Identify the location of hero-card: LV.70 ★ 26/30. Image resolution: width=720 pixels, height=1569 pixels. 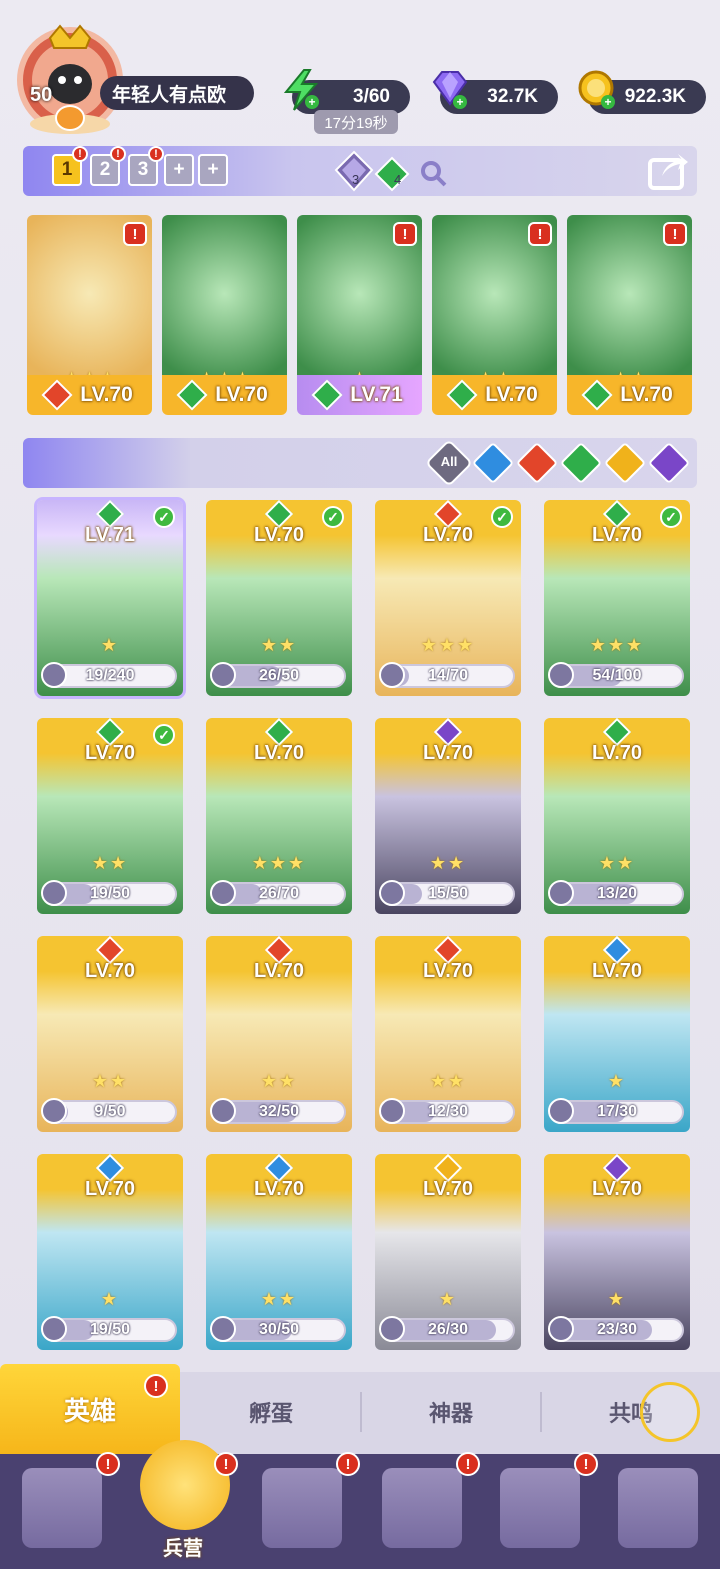
(448, 1252).